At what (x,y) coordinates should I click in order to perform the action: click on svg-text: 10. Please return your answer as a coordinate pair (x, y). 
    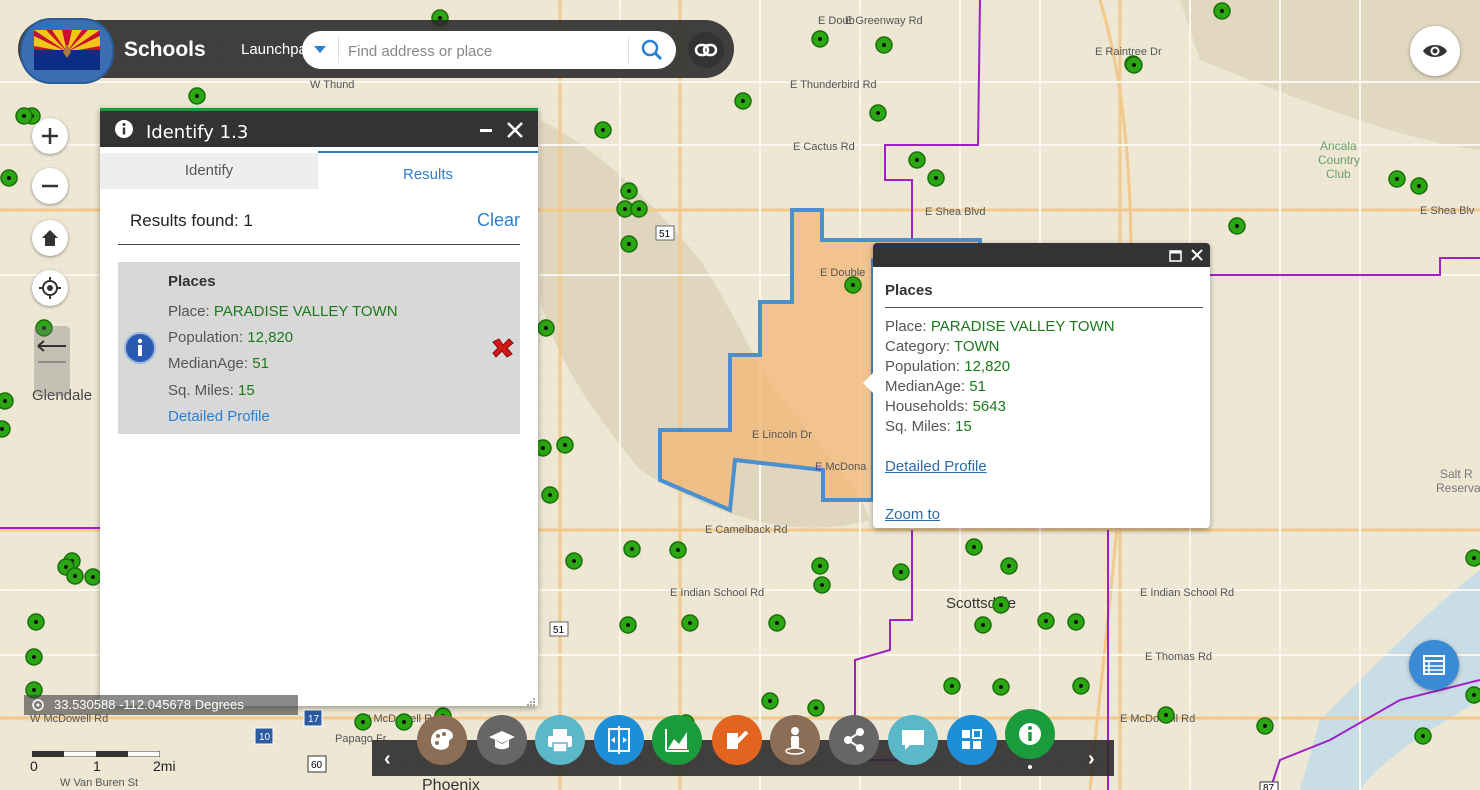
    Looking at the image, I should click on (265, 737).